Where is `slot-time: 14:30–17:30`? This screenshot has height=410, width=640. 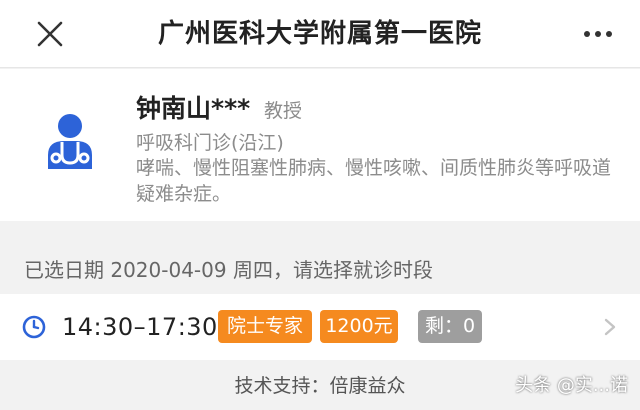
slot-time: 14:30–17:30 is located at coordinates (140, 327).